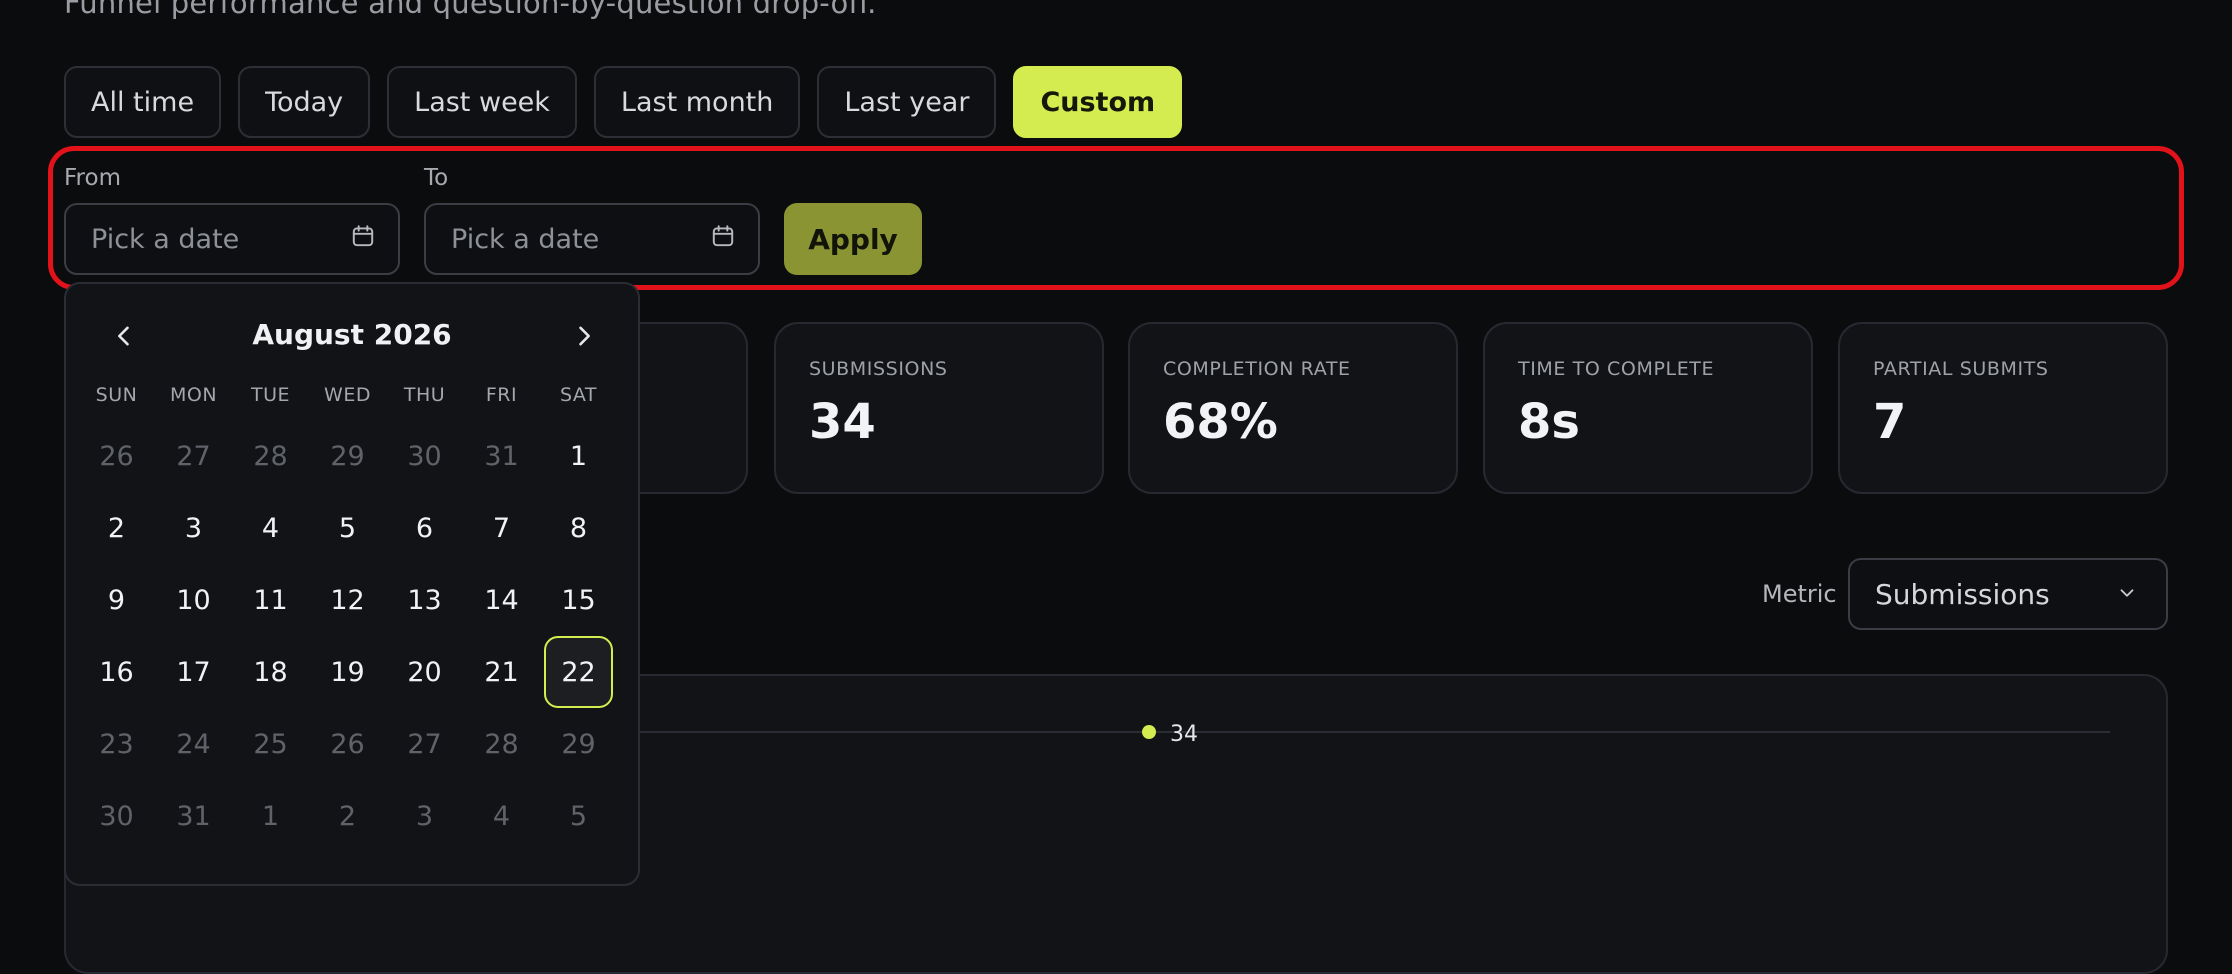  Describe the element at coordinates (1549, 422) in the screenshot. I see `stat-value: 8s` at that location.